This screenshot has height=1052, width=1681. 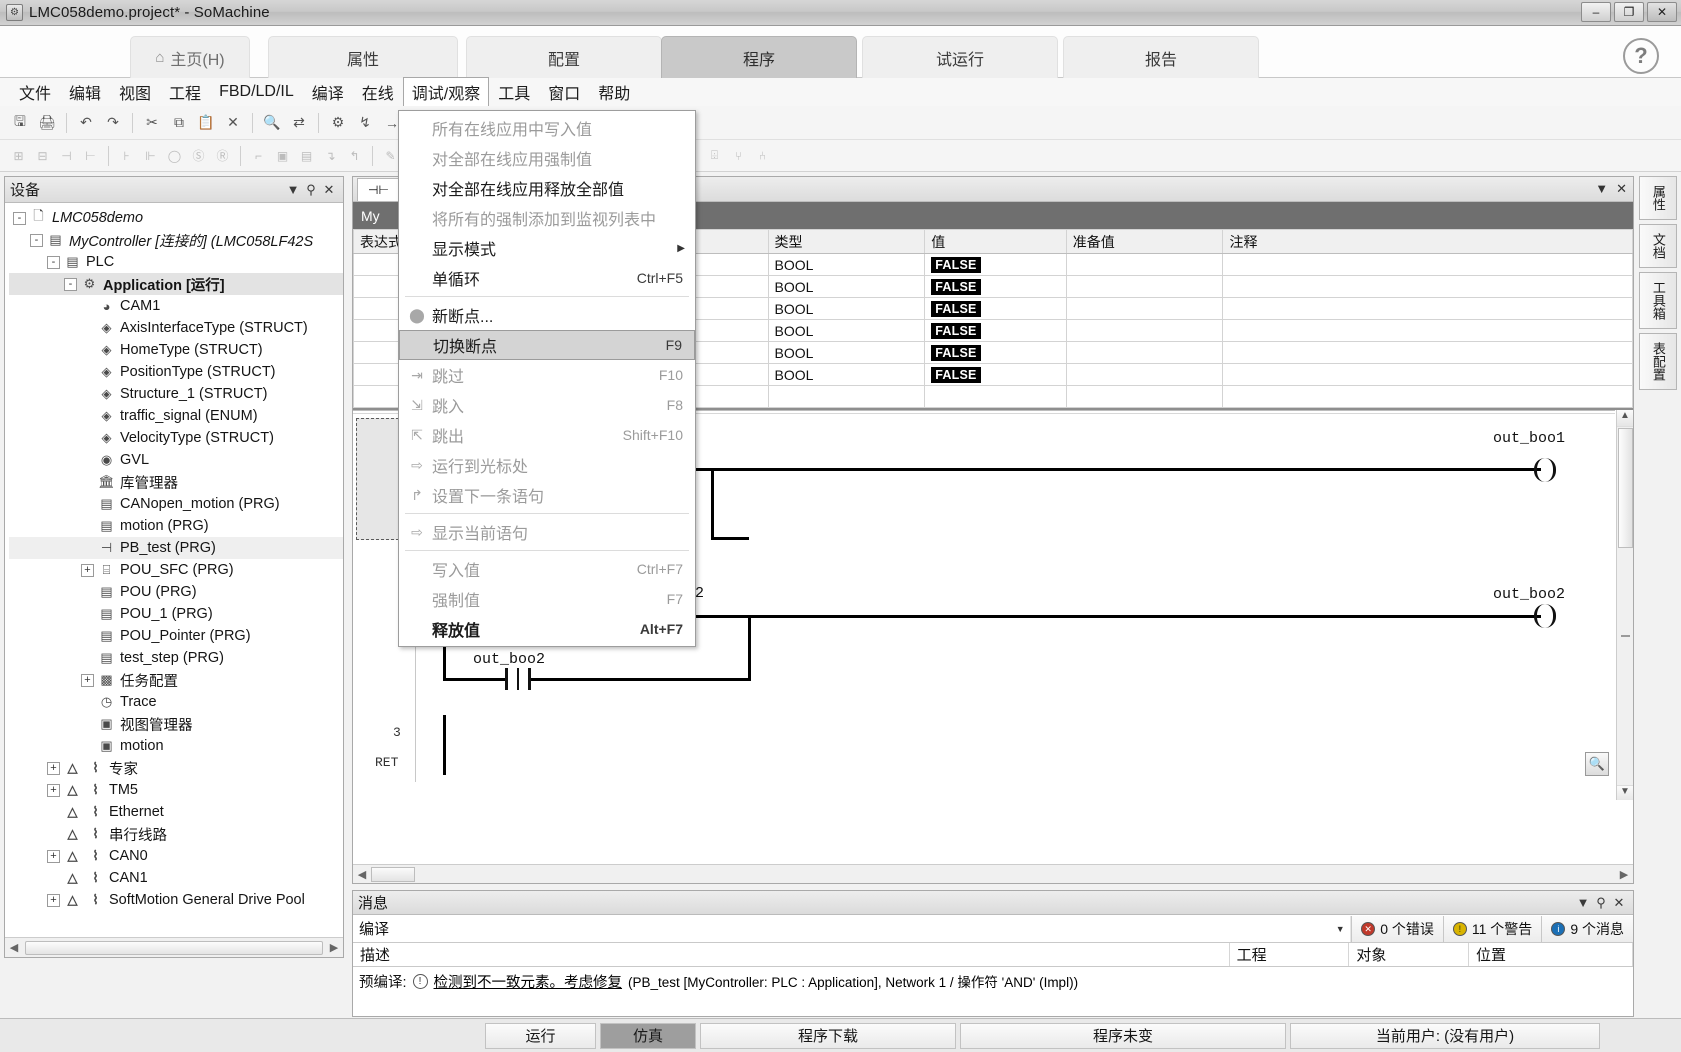 What do you see at coordinates (176, 240) in the screenshot?
I see `device-tree-item: - ▤ MyController [连接的] (LMC058LF42S` at bounding box center [176, 240].